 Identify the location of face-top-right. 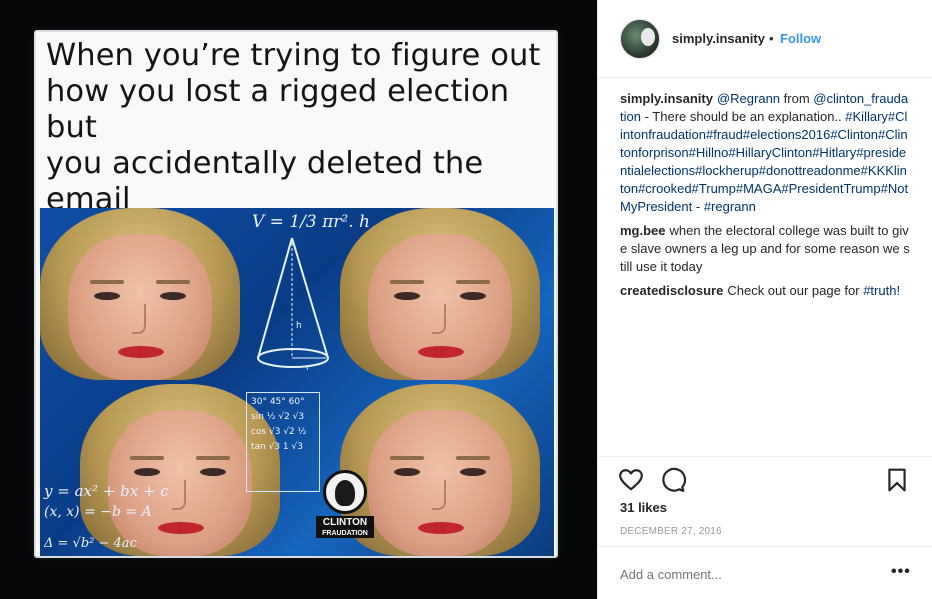
(440, 294).